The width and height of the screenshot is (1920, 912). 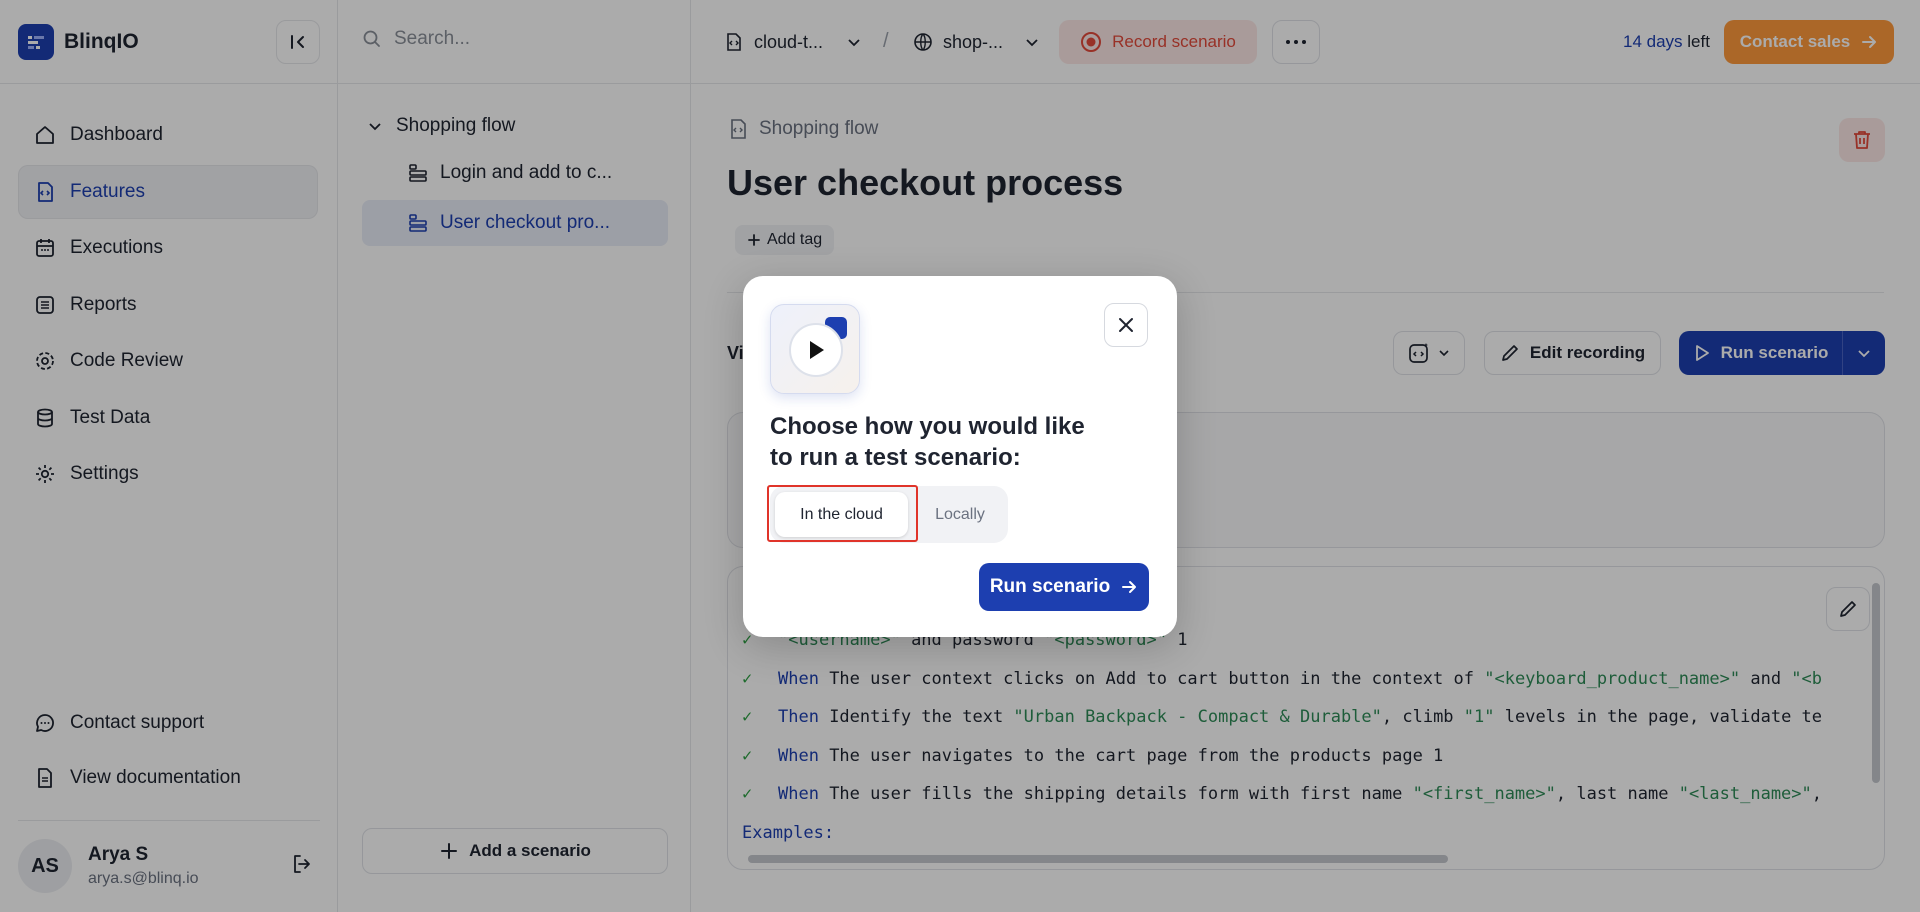 What do you see at coordinates (1129, 587) in the screenshot?
I see `arrow-right-icon` at bounding box center [1129, 587].